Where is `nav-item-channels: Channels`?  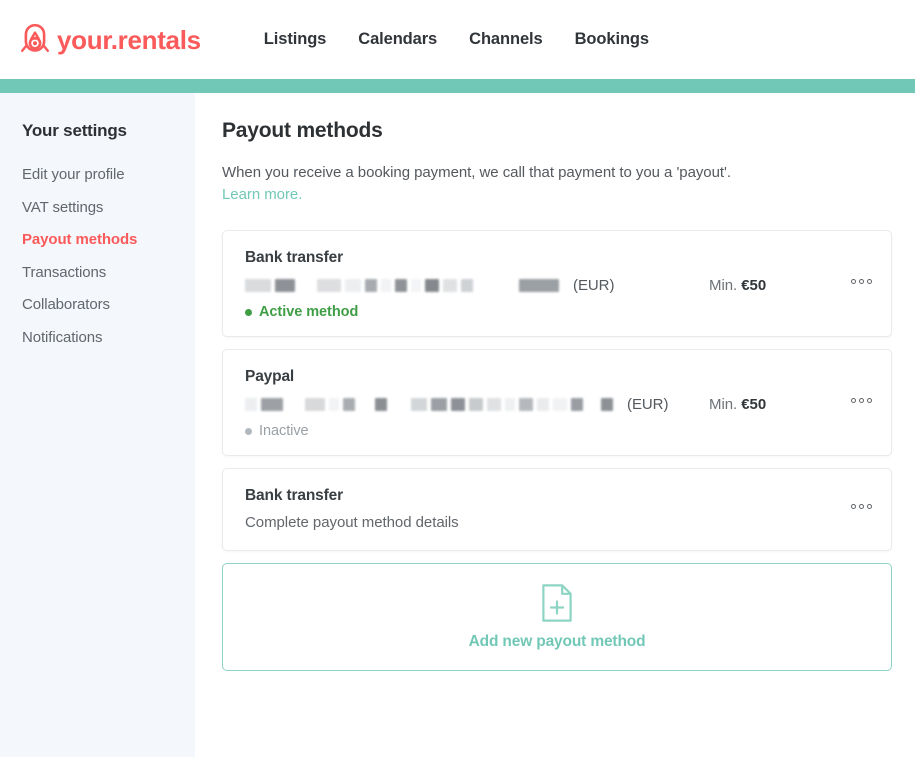 nav-item-channels: Channels is located at coordinates (506, 39).